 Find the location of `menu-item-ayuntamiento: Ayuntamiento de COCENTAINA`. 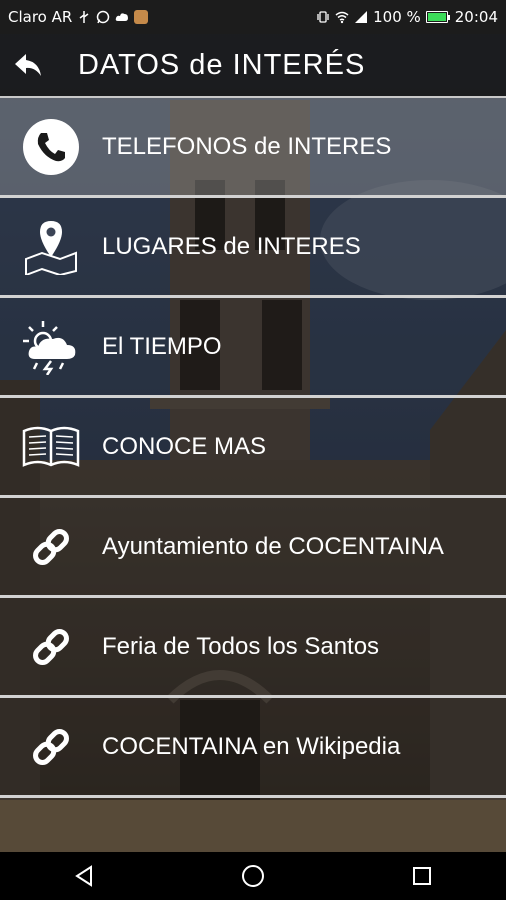

menu-item-ayuntamiento: Ayuntamiento de COCENTAINA is located at coordinates (253, 548).